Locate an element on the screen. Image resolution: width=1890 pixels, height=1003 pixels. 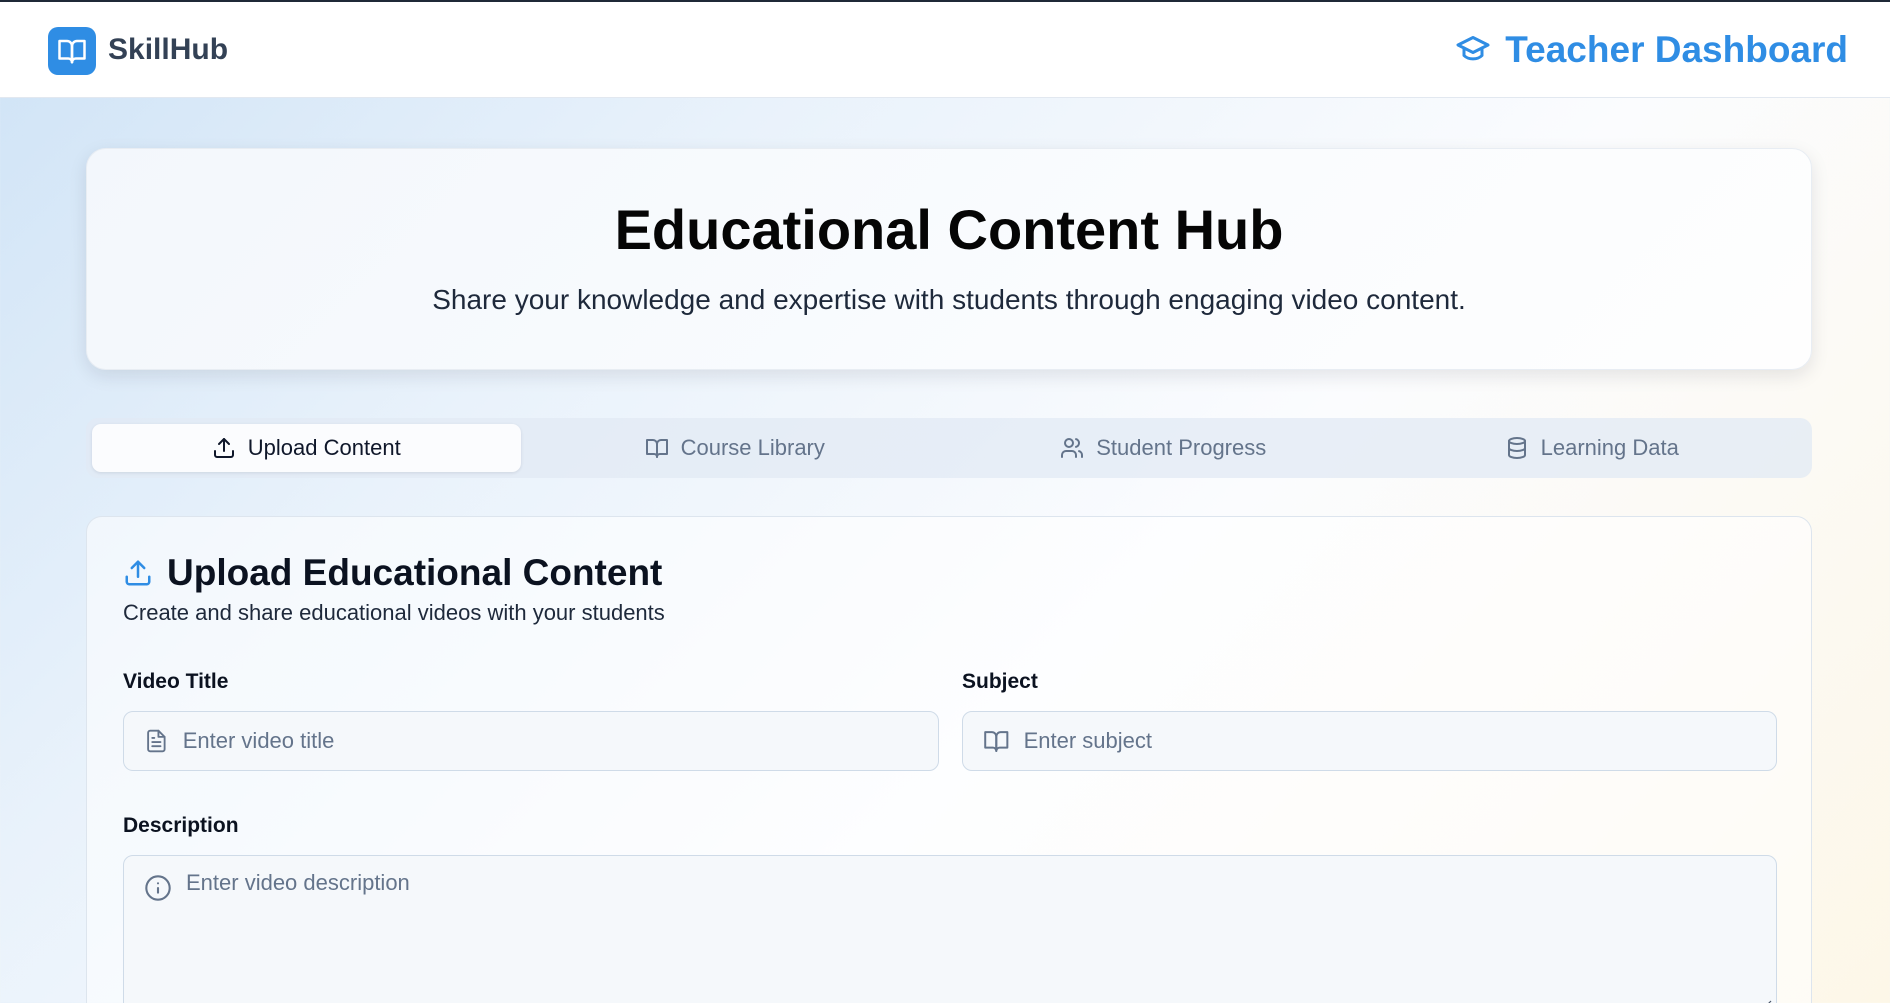
tab-label: Course Library is located at coordinates (752, 447).